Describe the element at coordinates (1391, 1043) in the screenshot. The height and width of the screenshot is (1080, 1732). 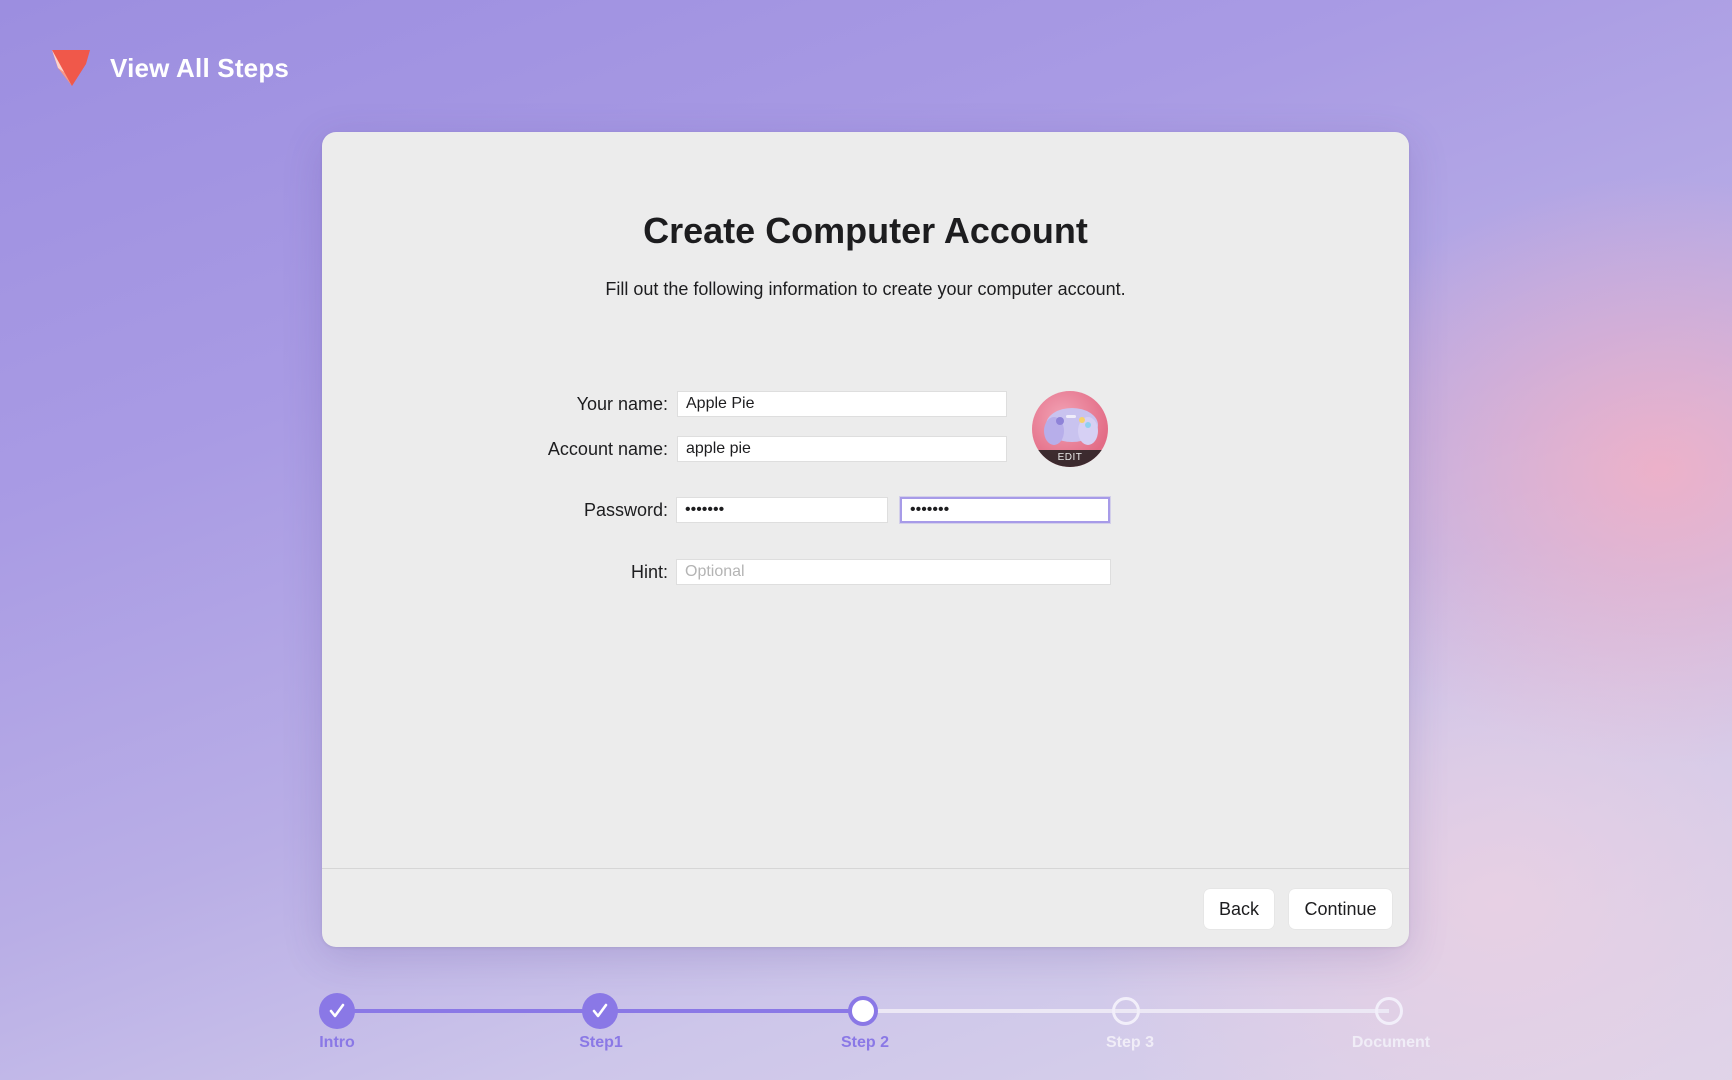
I see `step-label-document: Document` at that location.